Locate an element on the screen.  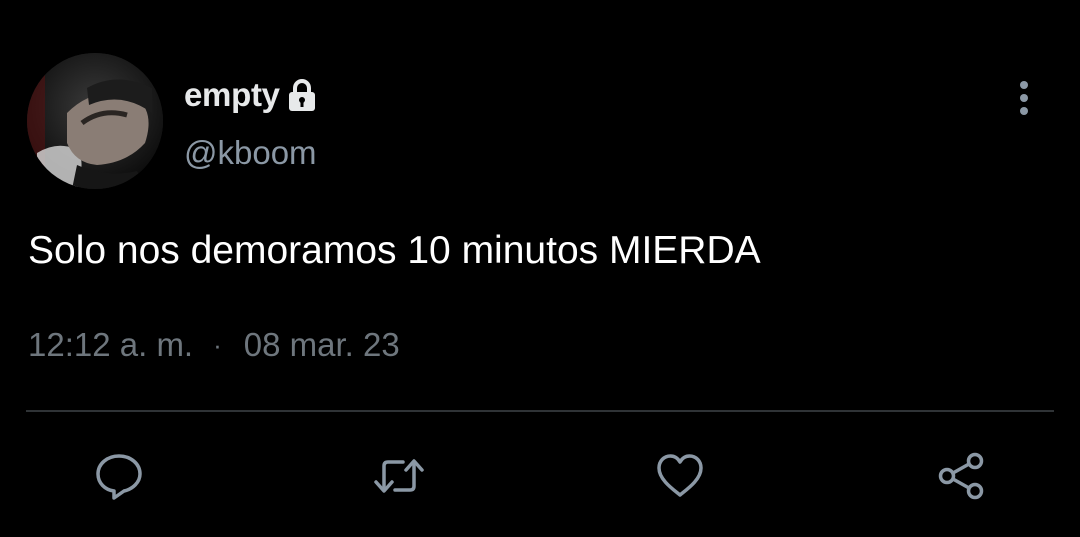
profile-photo is located at coordinates (95, 121).